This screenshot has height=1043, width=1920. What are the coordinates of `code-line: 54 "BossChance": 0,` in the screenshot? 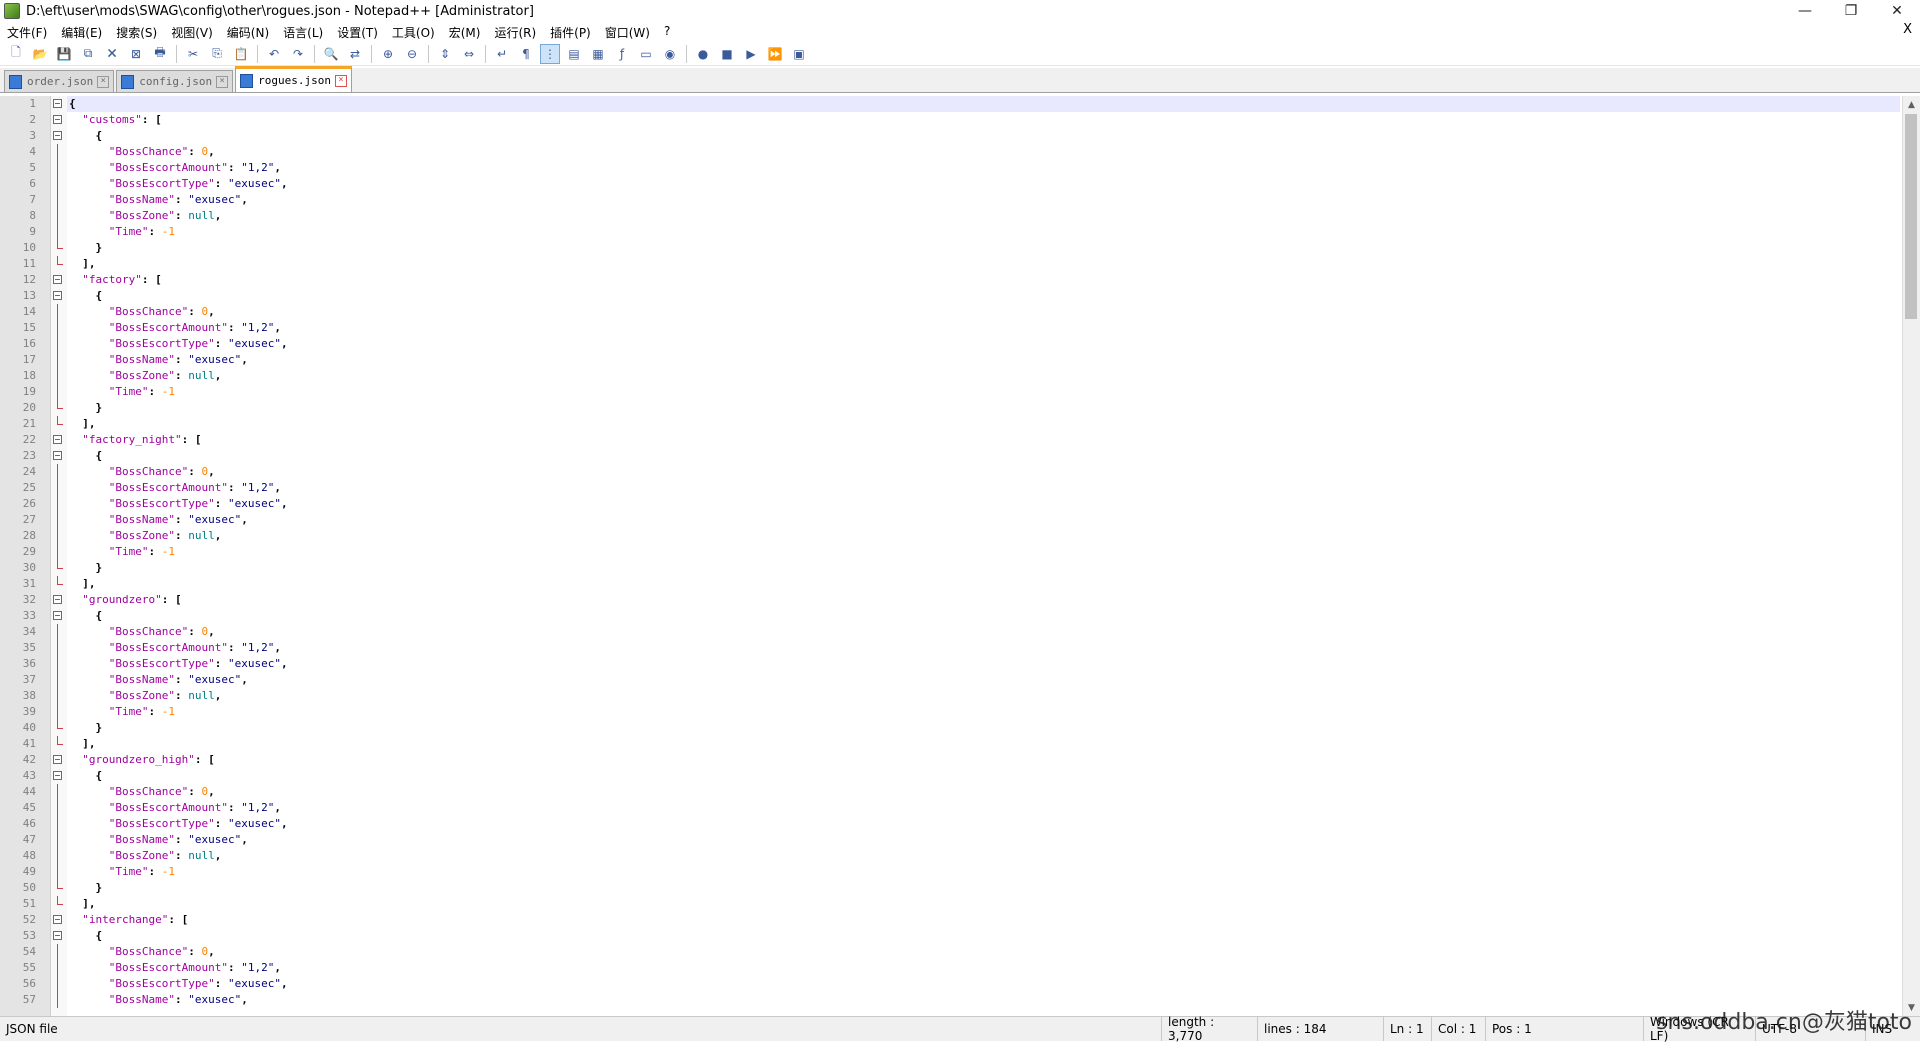 It's located at (961, 952).